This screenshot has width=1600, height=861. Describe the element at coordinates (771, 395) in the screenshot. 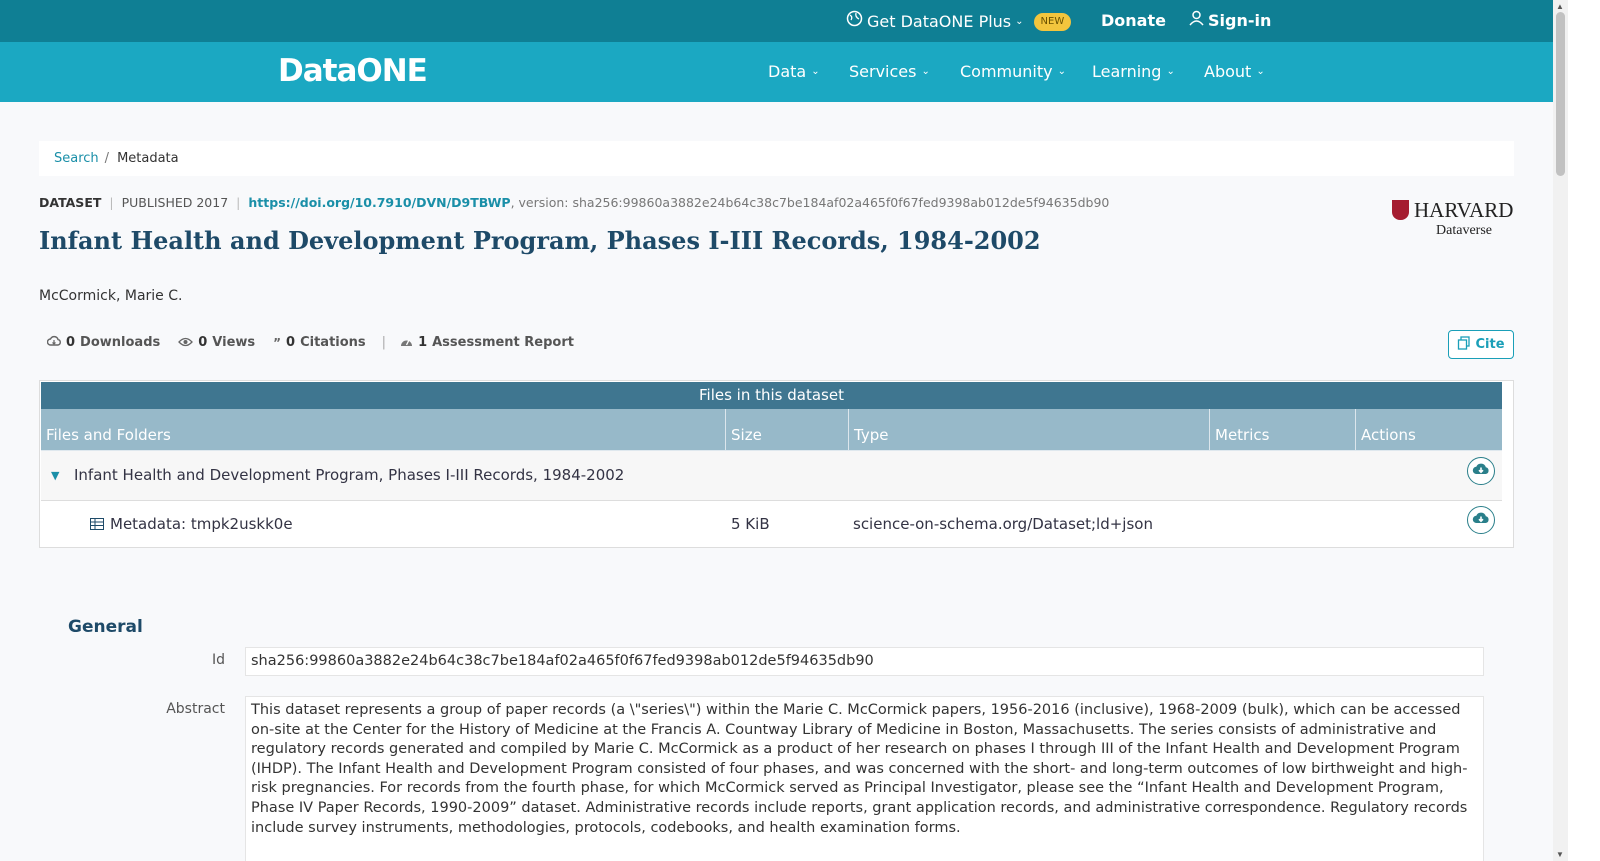

I see `files-table-title: Files in this dataset` at that location.